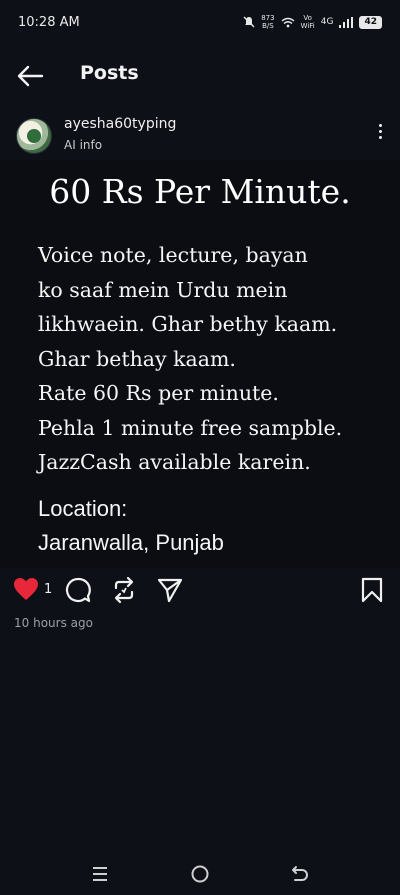  I want to click on post-line: Voice note, lecture, bayan, so click(173, 255).